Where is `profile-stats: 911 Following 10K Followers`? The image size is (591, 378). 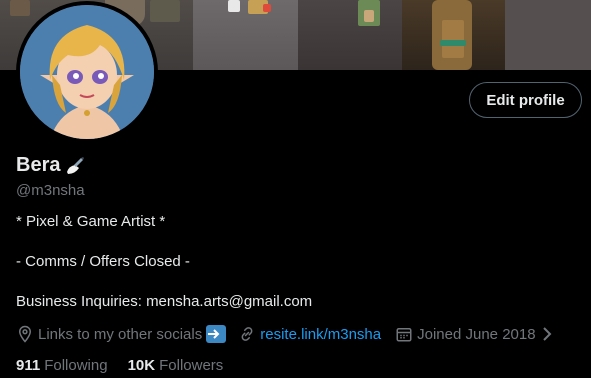
profile-stats: 911 Following 10K Followers is located at coordinates (129, 365).